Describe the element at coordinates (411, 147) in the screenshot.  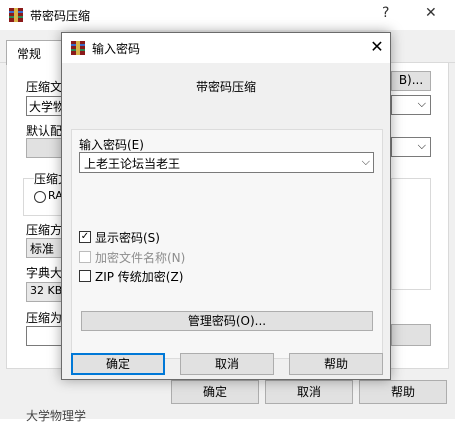
I see `options-dropdown: ⌵` at that location.